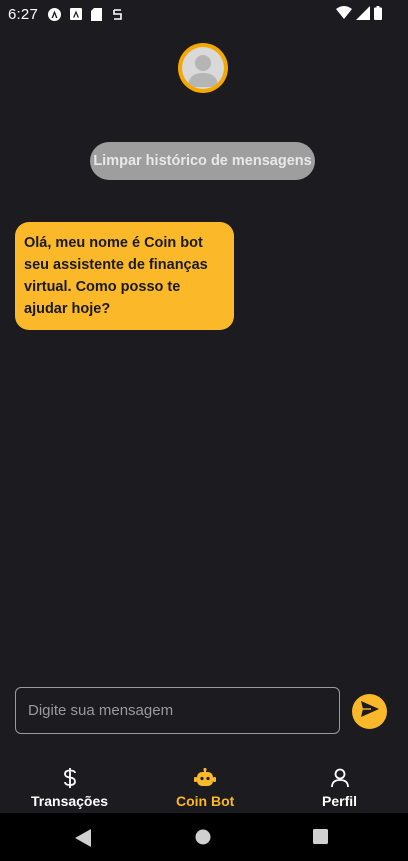  Describe the element at coordinates (340, 801) in the screenshot. I see `nav-label-perfil: Perfil` at that location.